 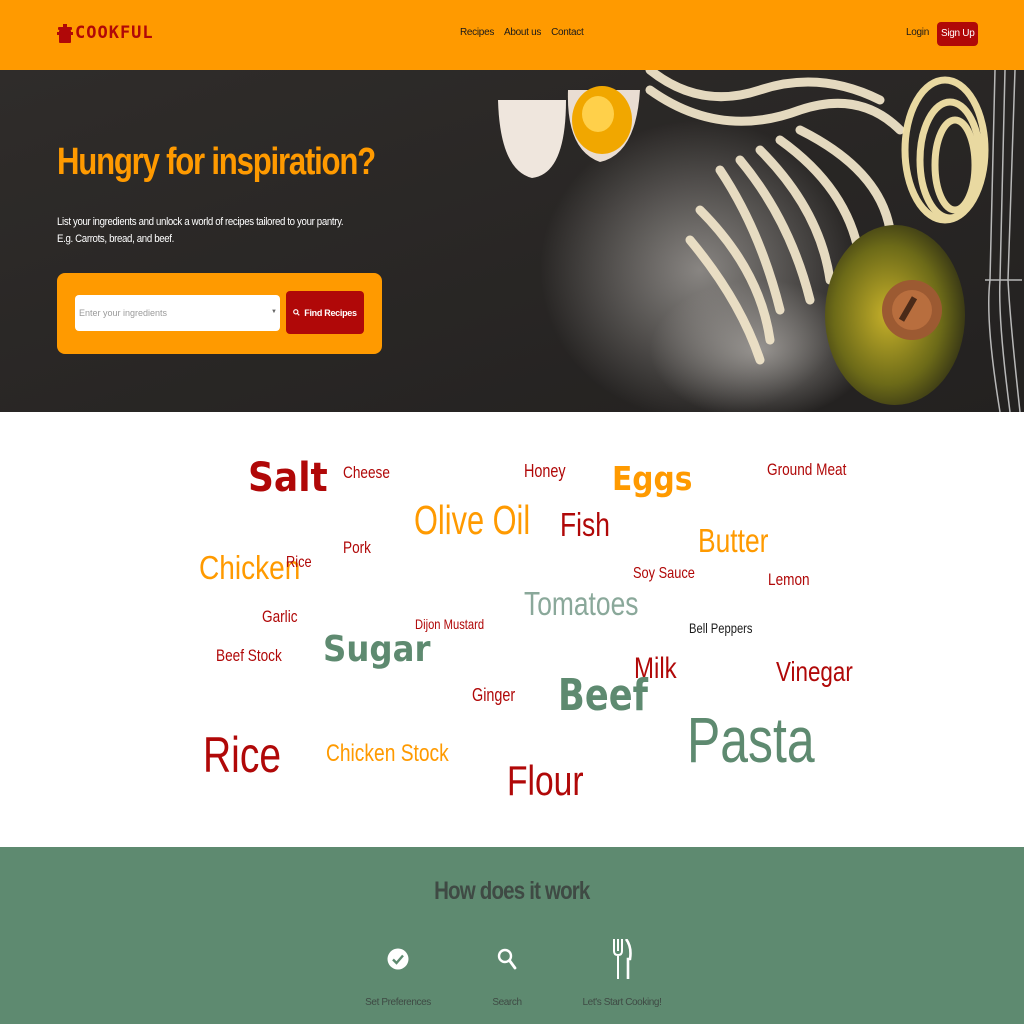 I want to click on word-cloud-item: Butter, so click(x=733, y=540).